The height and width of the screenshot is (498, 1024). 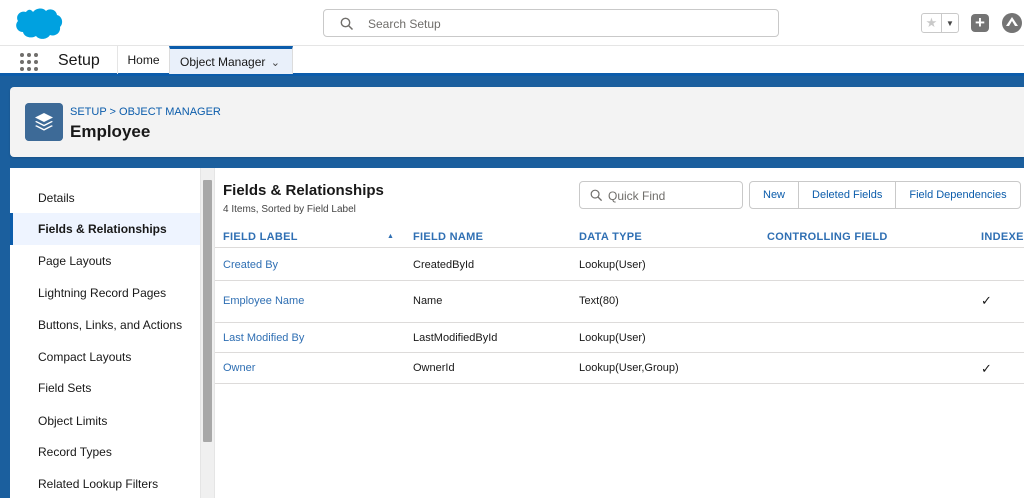 What do you see at coordinates (551, 23) in the screenshot?
I see `search-setup-input: Search Setup` at bounding box center [551, 23].